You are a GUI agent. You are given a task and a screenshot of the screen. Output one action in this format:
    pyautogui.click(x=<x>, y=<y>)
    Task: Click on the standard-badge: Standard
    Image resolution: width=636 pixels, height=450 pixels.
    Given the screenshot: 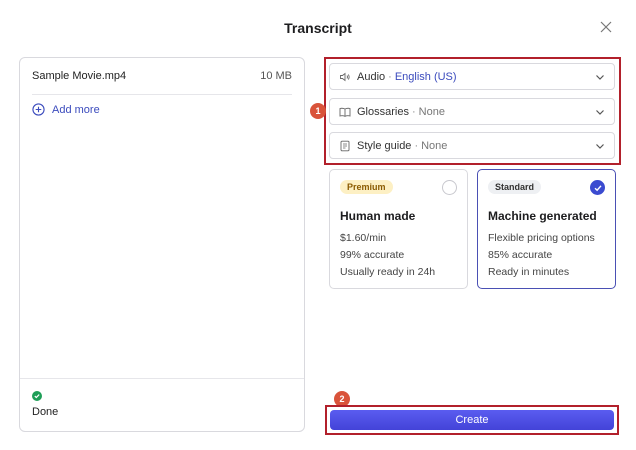 What is the action you would take?
    pyautogui.click(x=515, y=187)
    